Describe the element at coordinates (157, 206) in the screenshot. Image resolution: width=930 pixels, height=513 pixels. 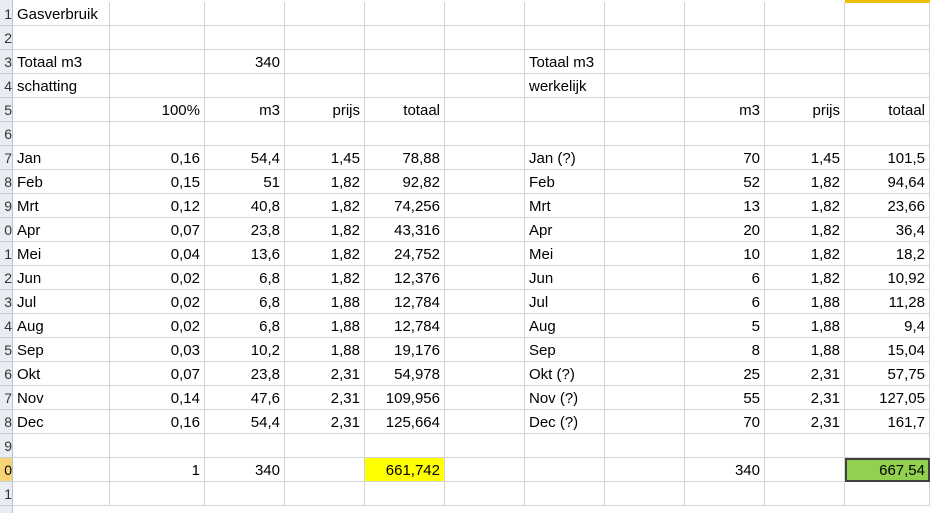
I see `value-cell: 0,12` at that location.